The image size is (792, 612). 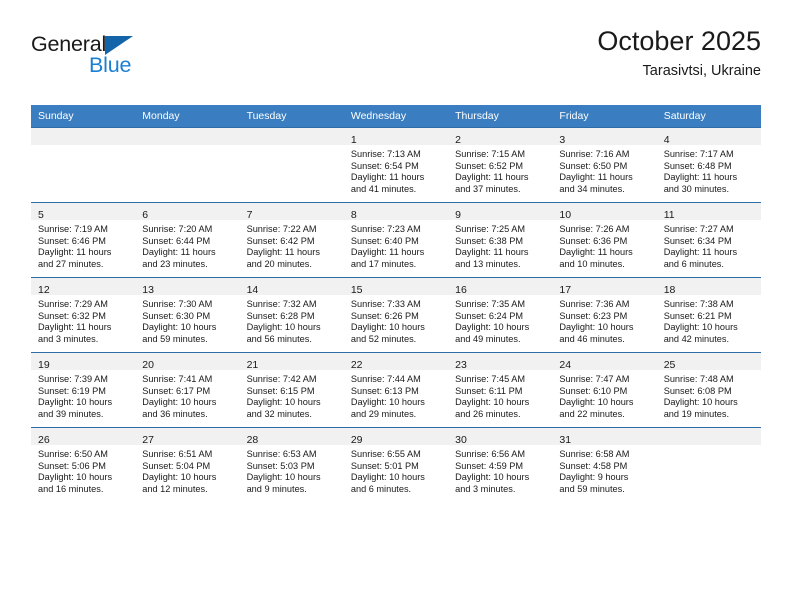 I want to click on sunset-text: Sunset: 6:11 PM, so click(x=489, y=390).